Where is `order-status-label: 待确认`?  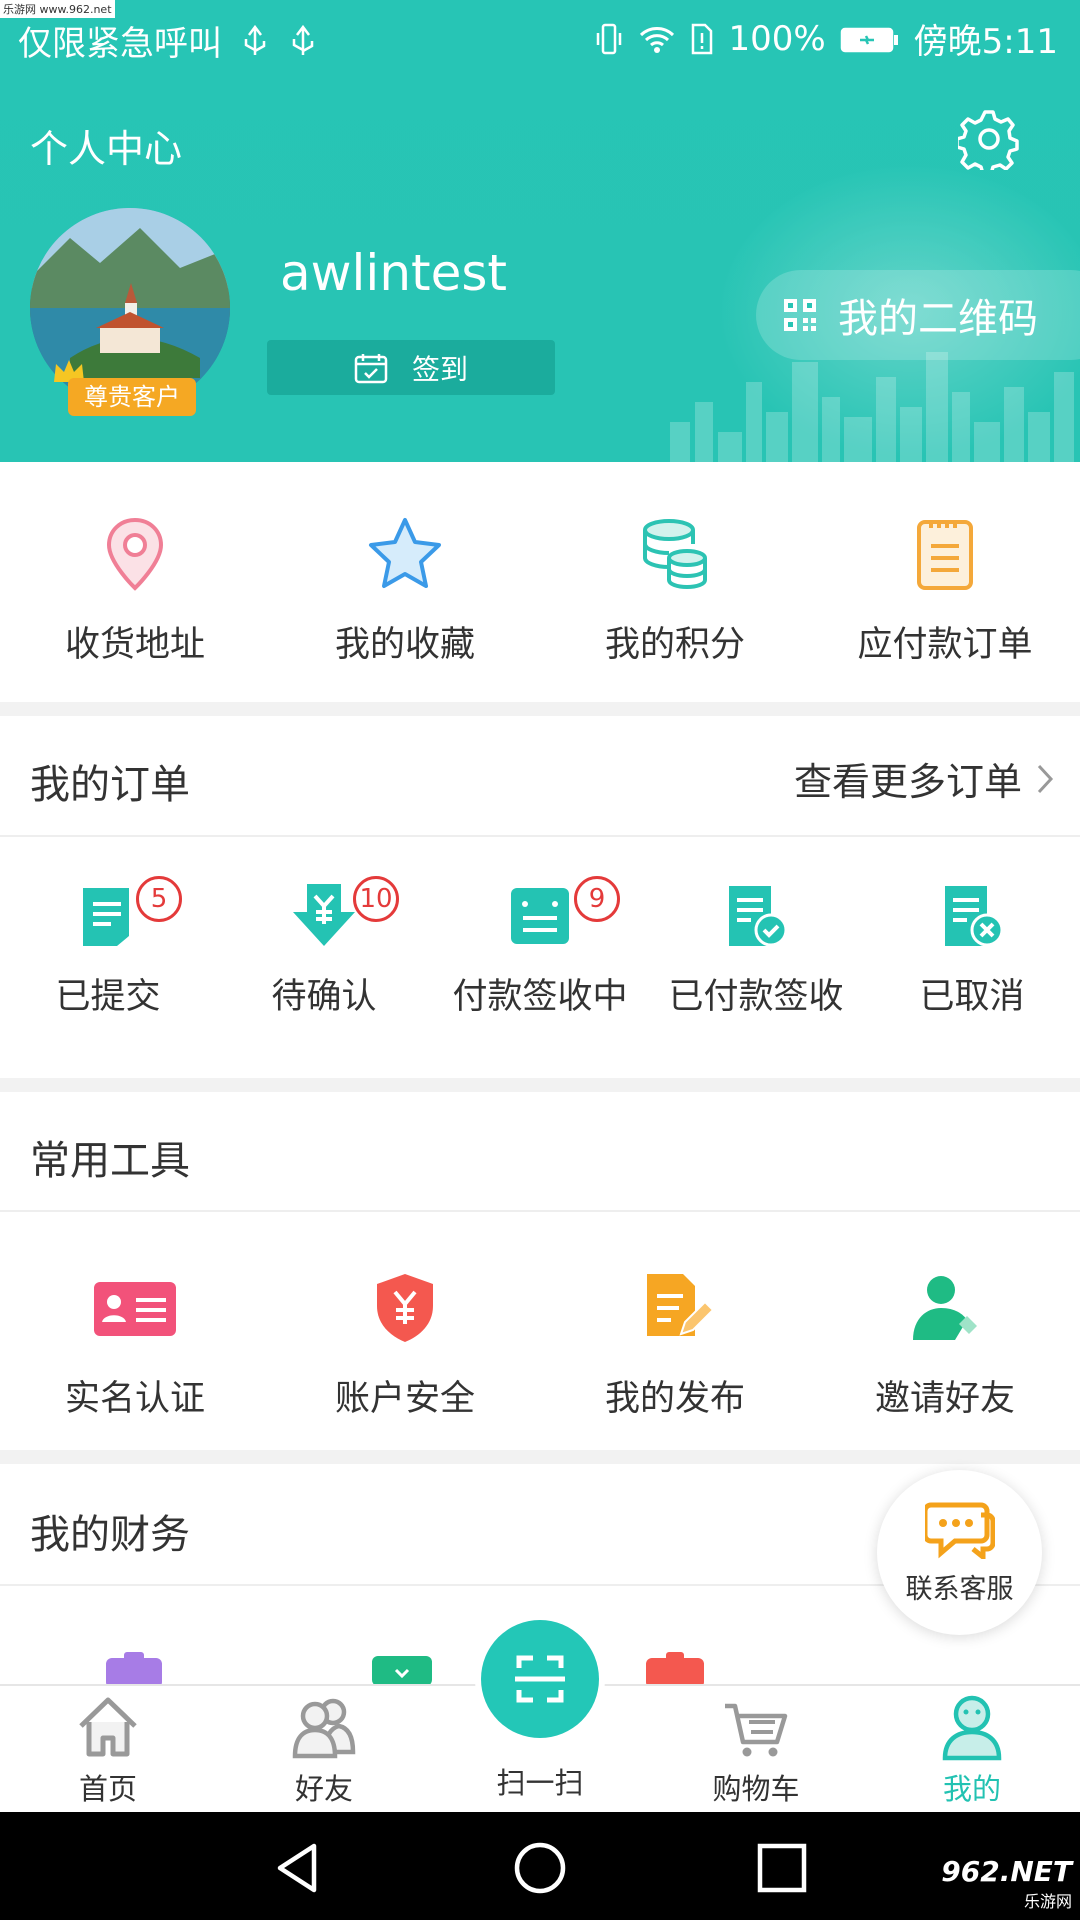
order-status-label: 待确认 is located at coordinates (324, 997).